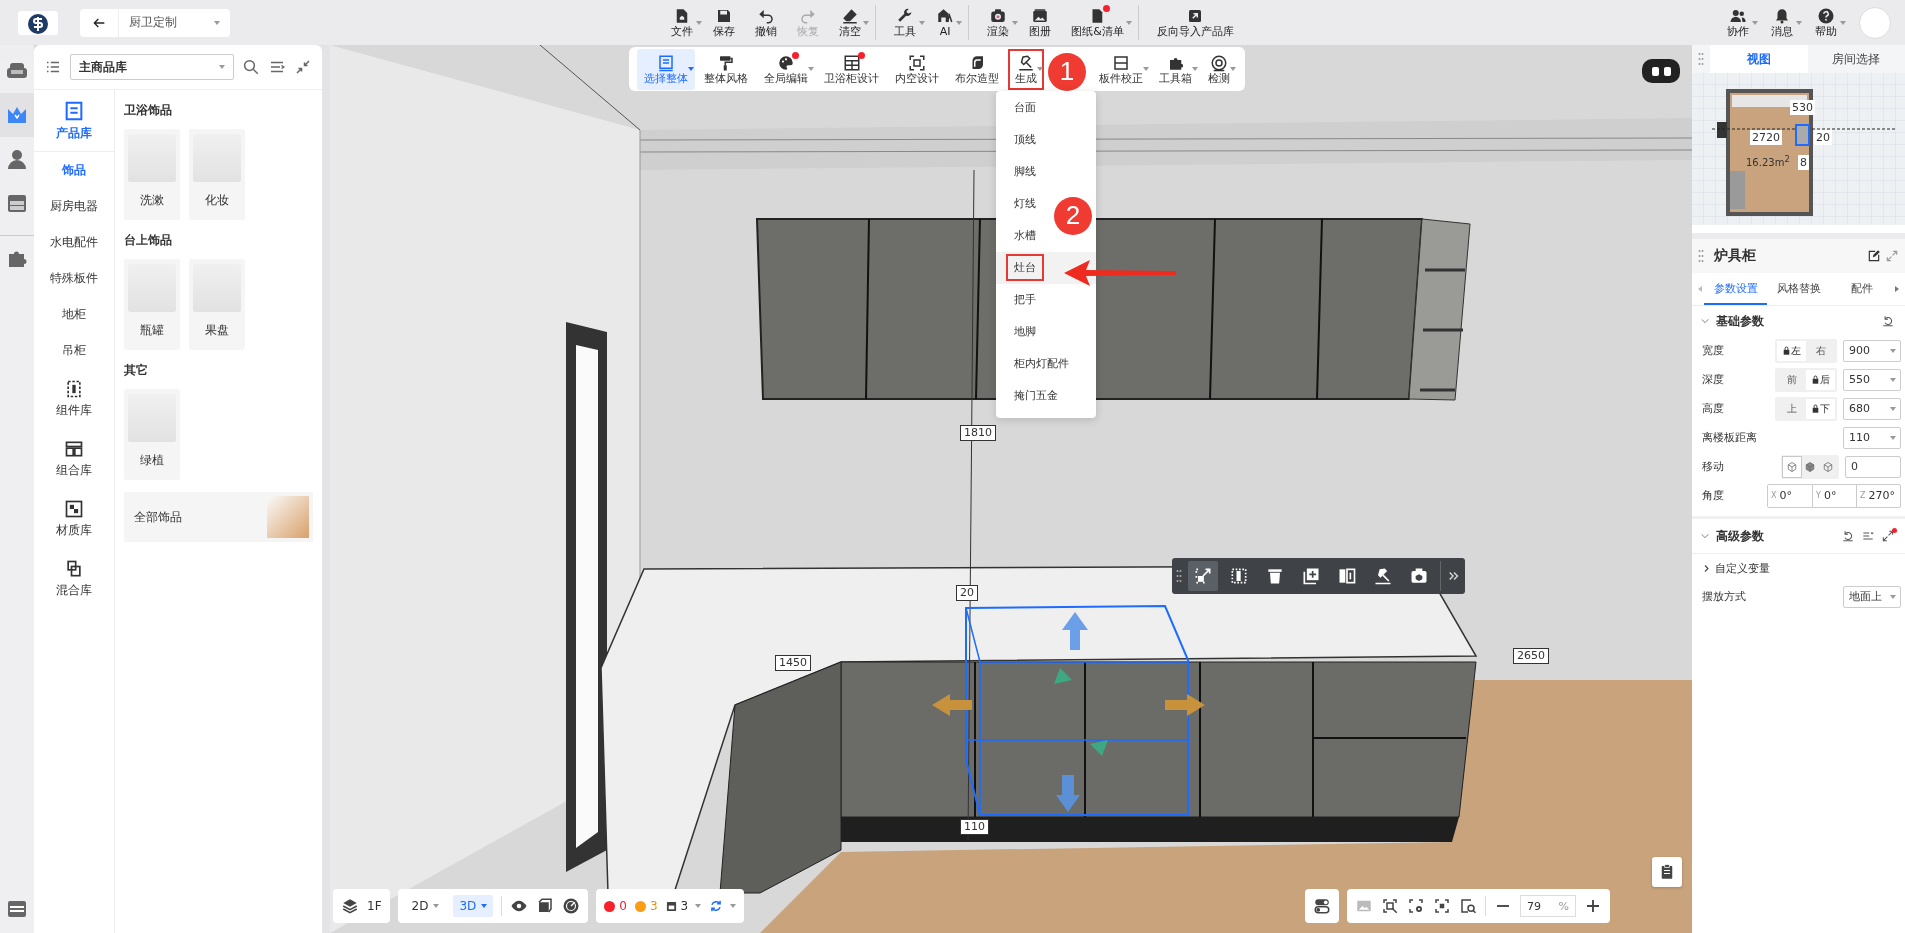  What do you see at coordinates (1203, 576) in the screenshot?
I see `tool-button` at bounding box center [1203, 576].